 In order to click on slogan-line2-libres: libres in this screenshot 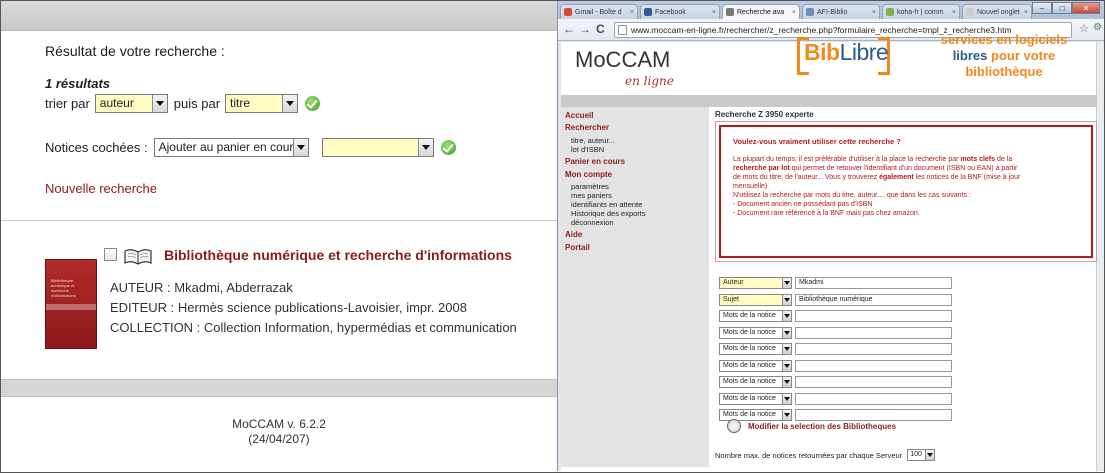, I will do `click(970, 55)`.